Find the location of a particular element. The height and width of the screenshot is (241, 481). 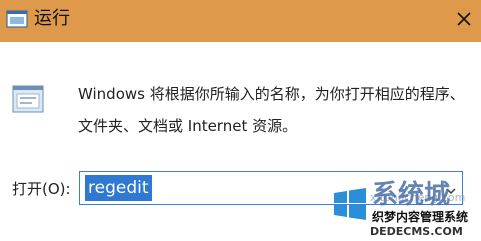

open-label: 打开(O): is located at coordinates (41, 189).